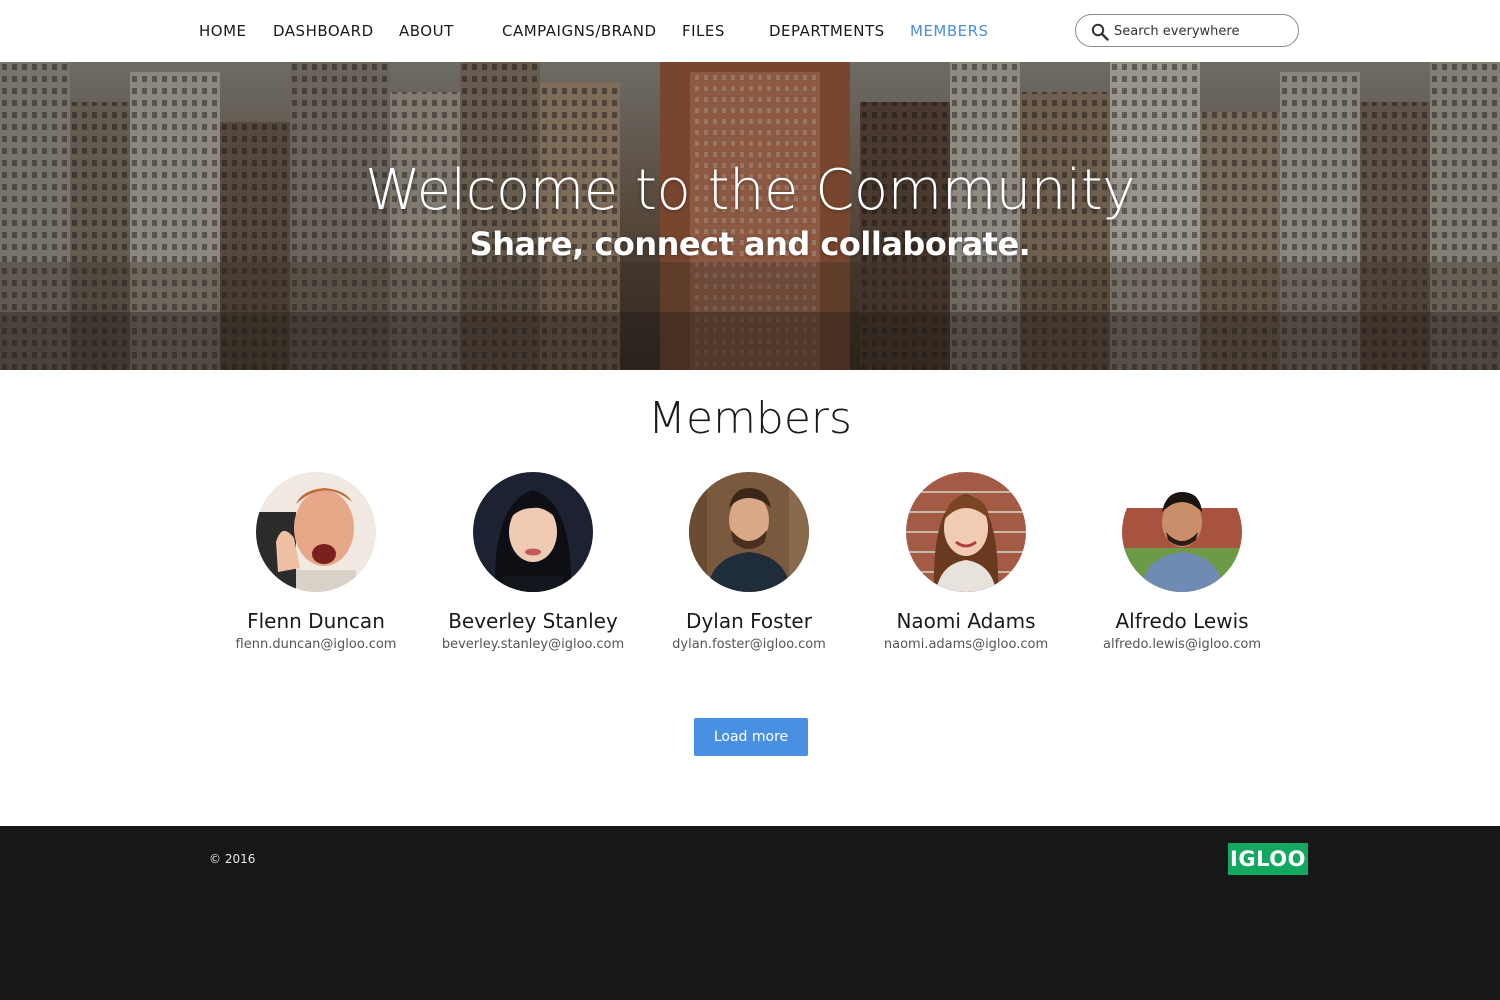  I want to click on member-name: Flenn Duncan, so click(316, 621).